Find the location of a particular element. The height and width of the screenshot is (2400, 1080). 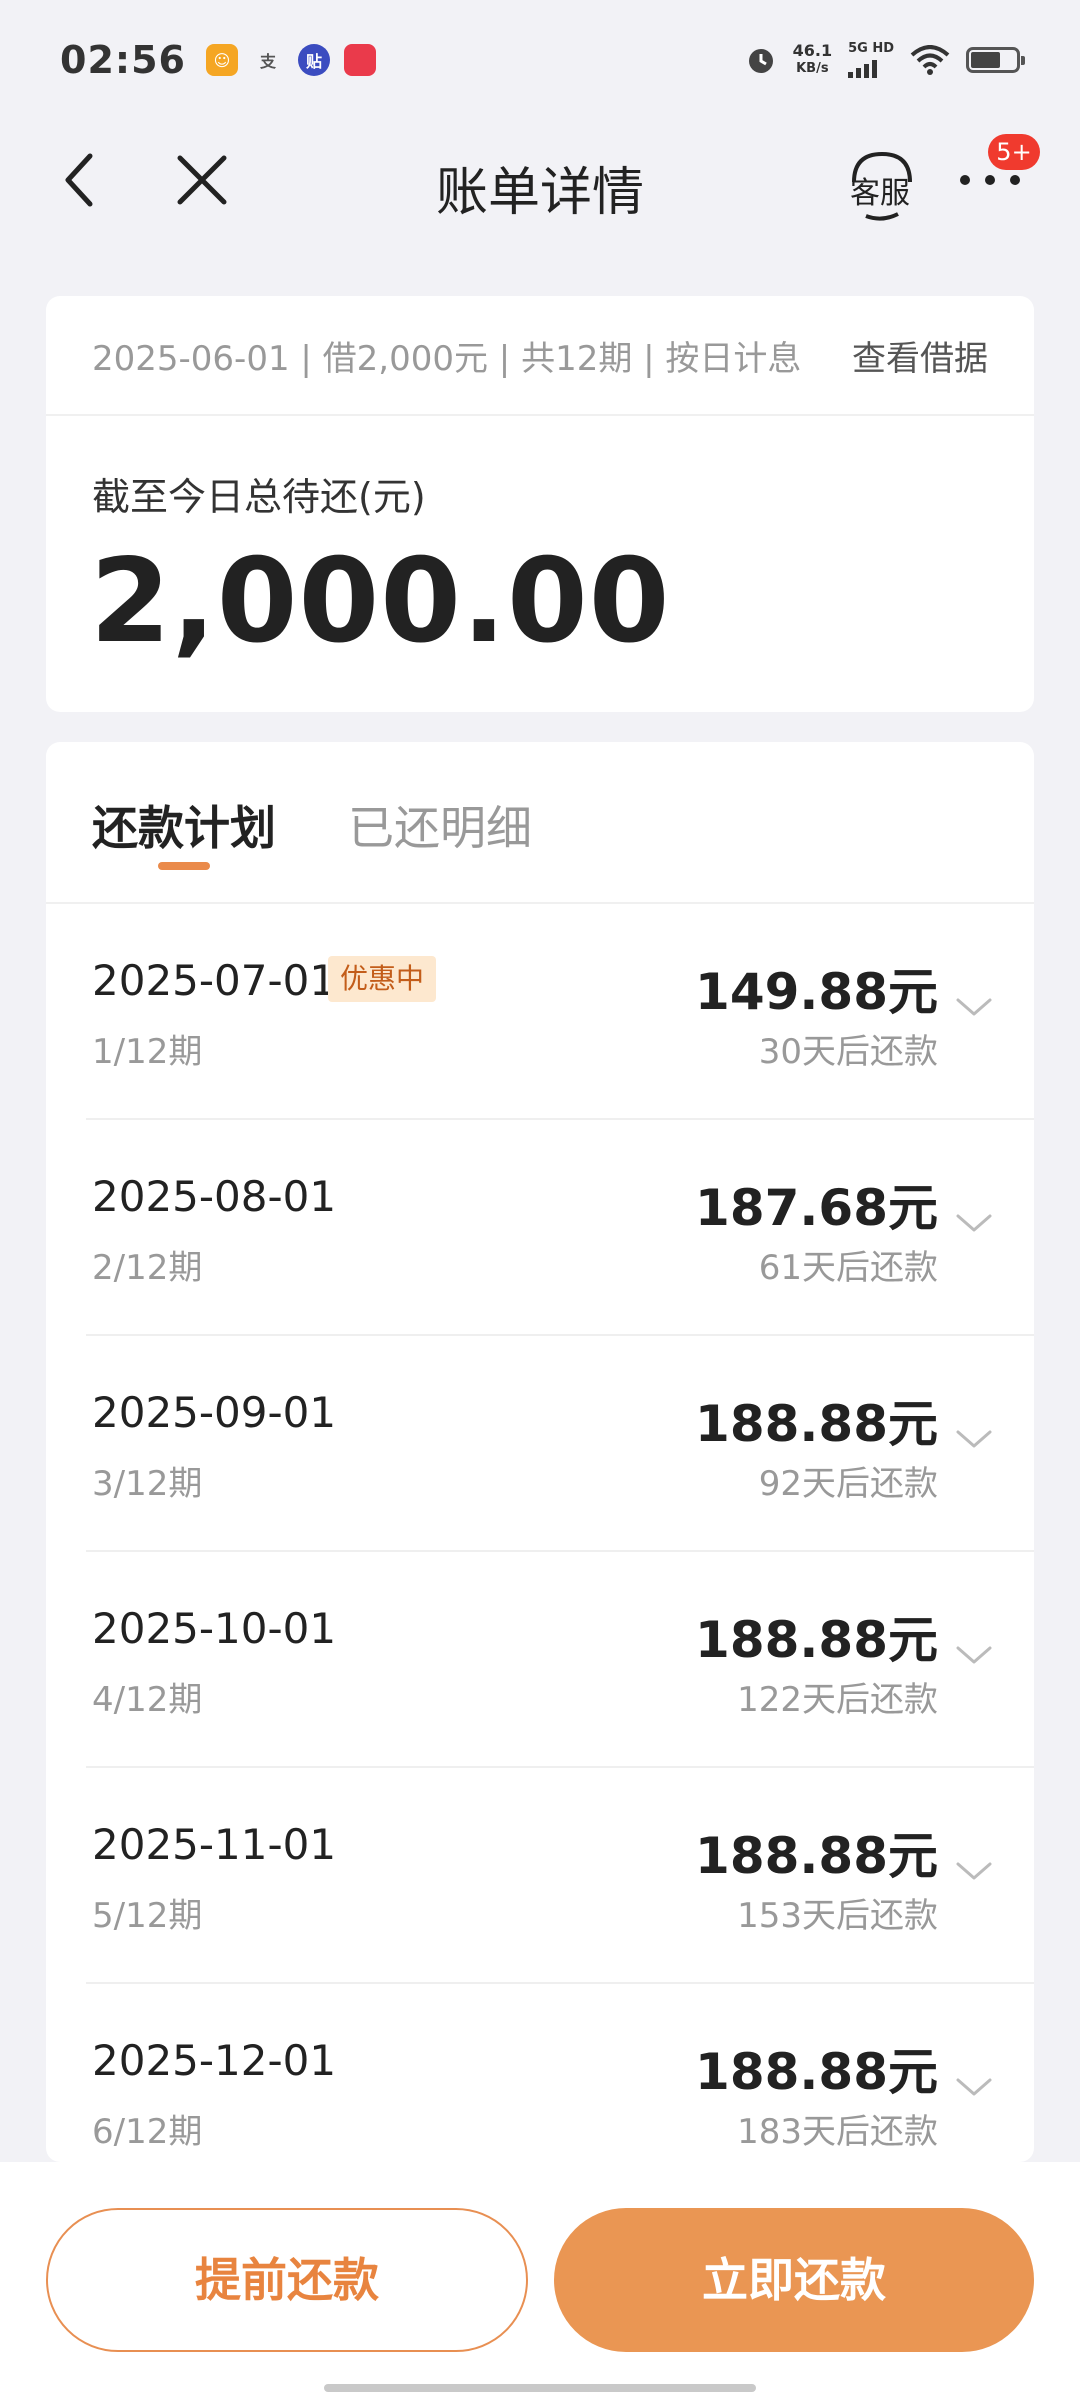

total-due-amount: 2,000.00 is located at coordinates (380, 601).